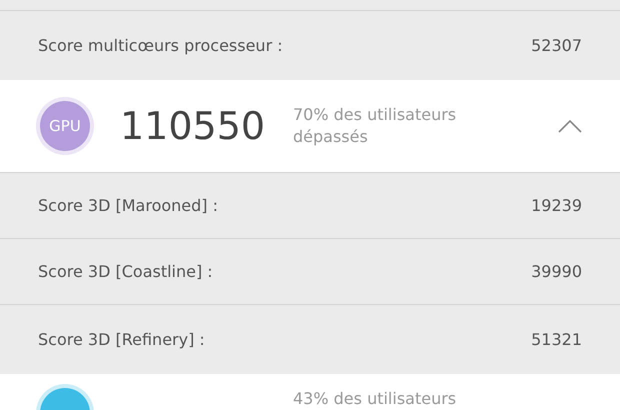 The image size is (620, 410). Describe the element at coordinates (556, 45) in the screenshot. I see `score-value: 52307` at that location.